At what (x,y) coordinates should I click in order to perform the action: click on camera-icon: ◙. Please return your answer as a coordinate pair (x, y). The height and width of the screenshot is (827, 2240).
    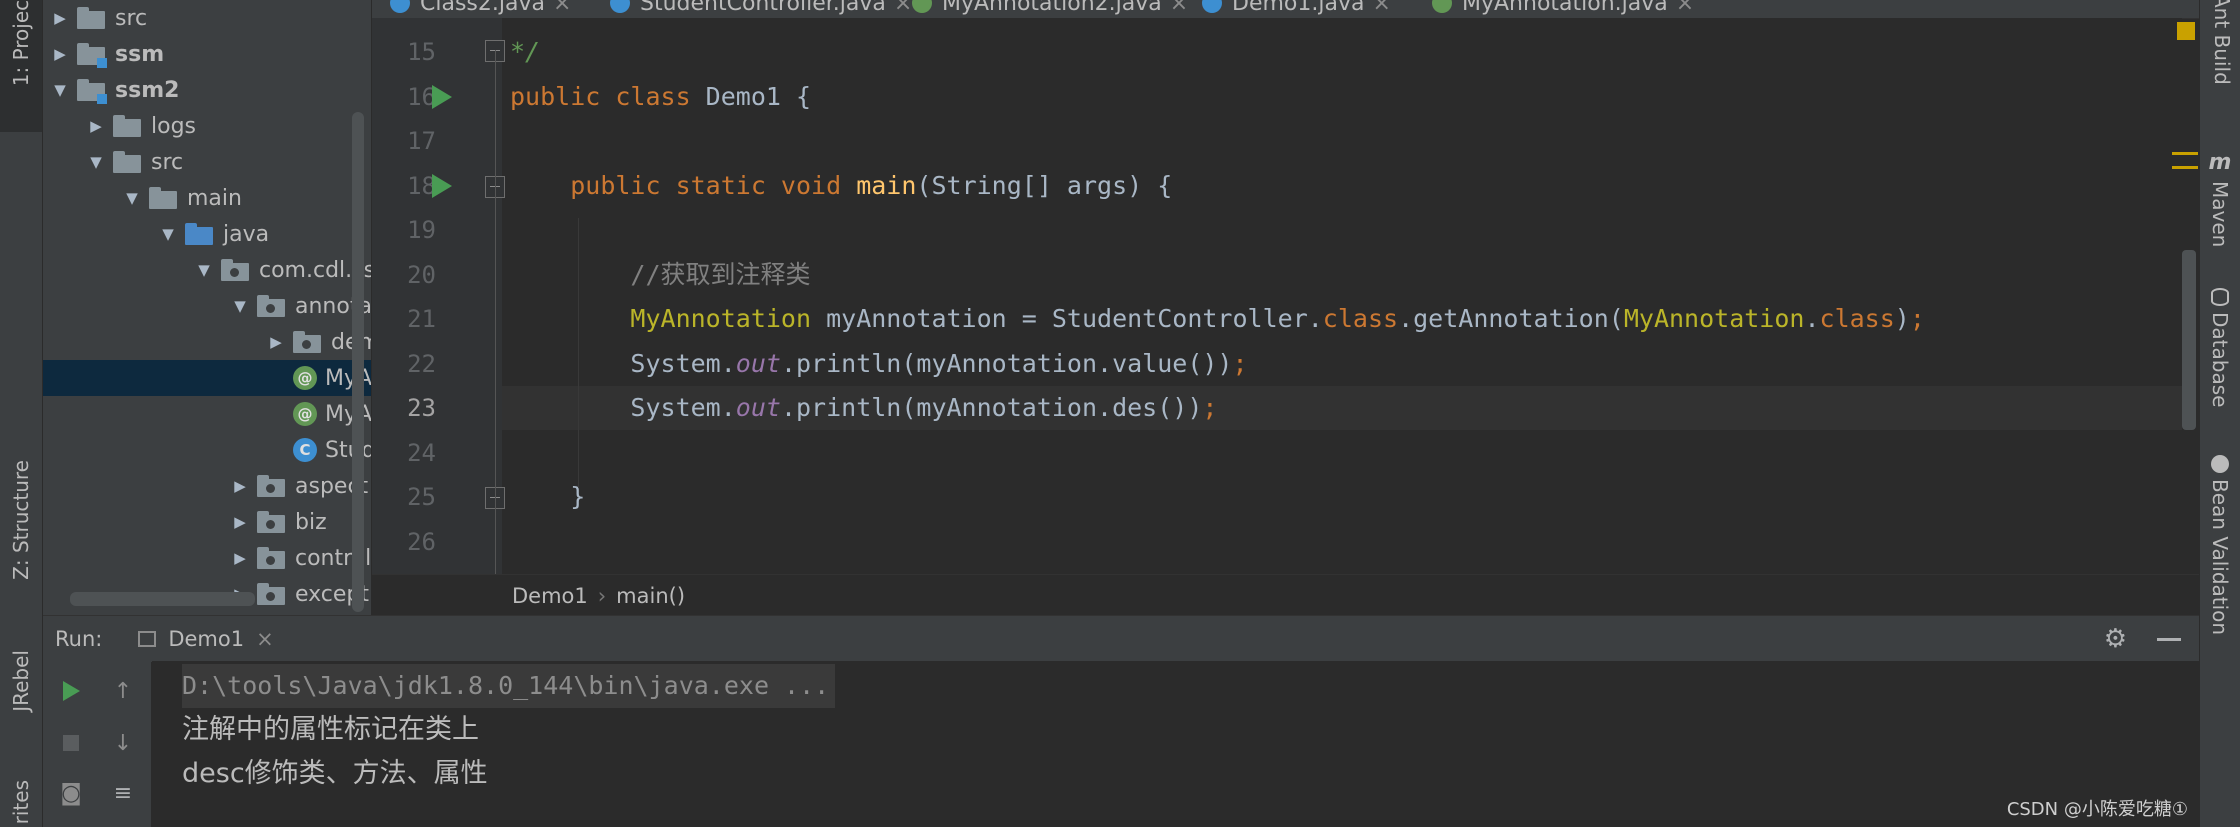
    Looking at the image, I should click on (71, 793).